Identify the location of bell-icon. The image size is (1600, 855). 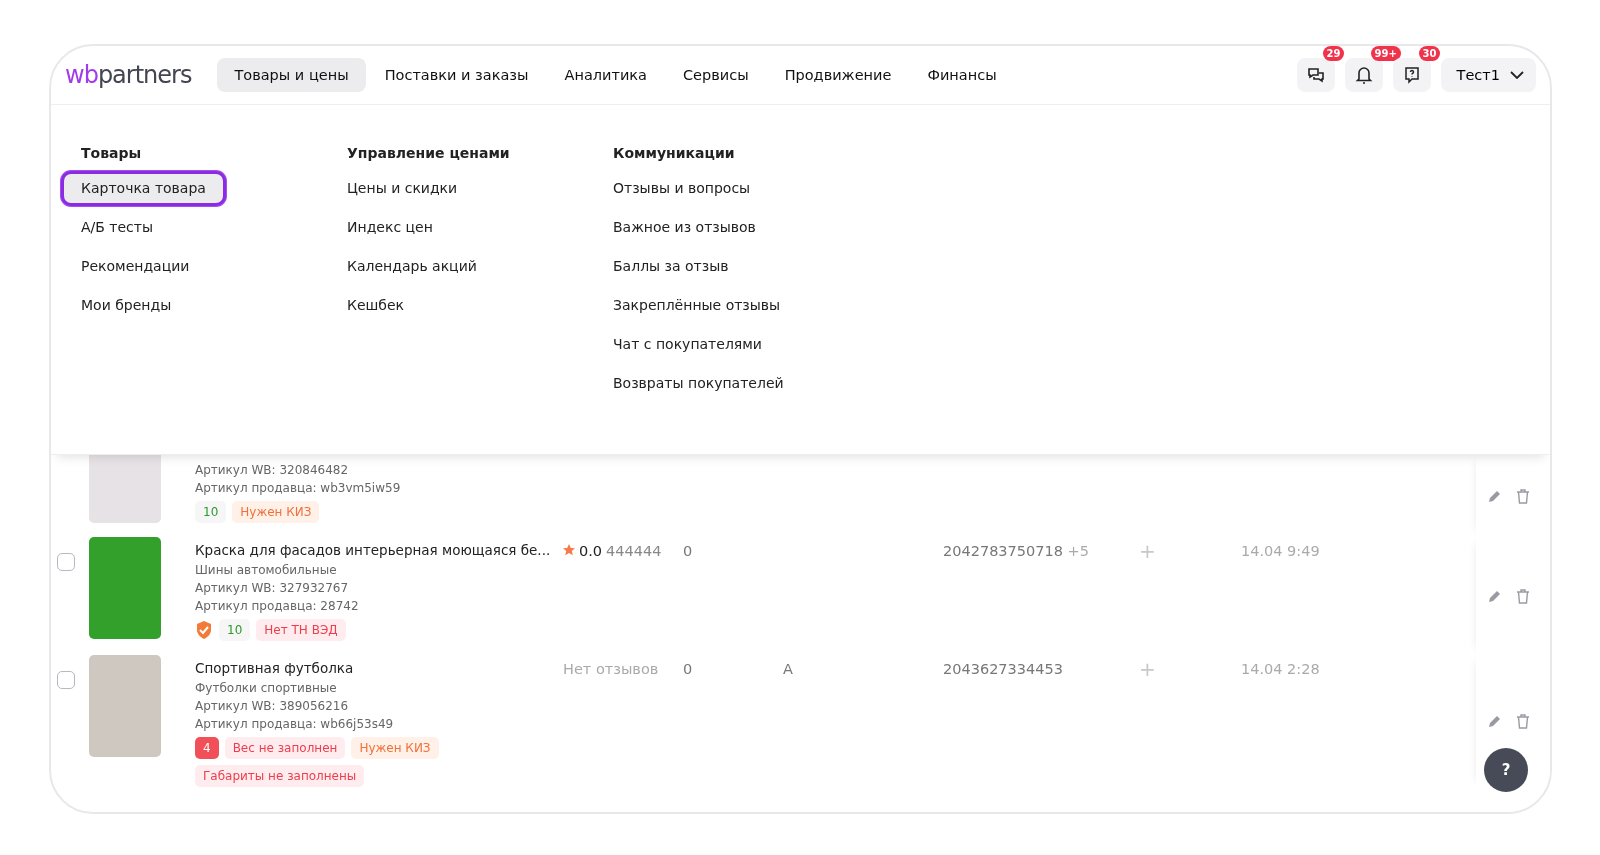
(1363, 75).